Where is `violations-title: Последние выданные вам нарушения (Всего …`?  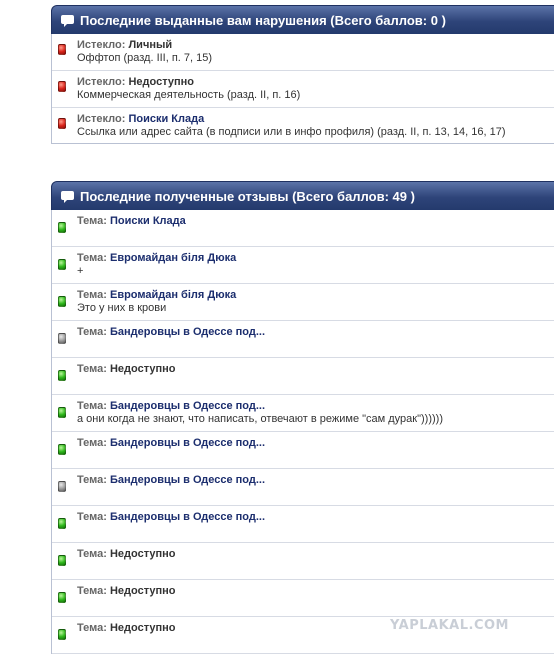
violations-title: Последние выданные вам нарушения (Всего … is located at coordinates (263, 20).